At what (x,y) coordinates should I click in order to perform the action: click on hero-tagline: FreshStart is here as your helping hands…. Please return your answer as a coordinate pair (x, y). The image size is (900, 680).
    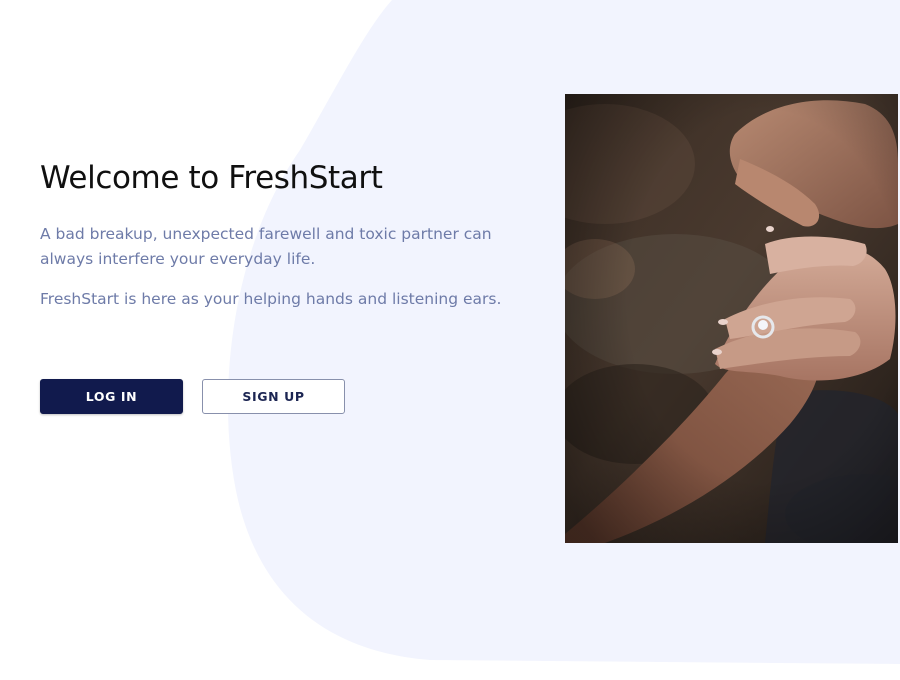
    Looking at the image, I should click on (271, 299).